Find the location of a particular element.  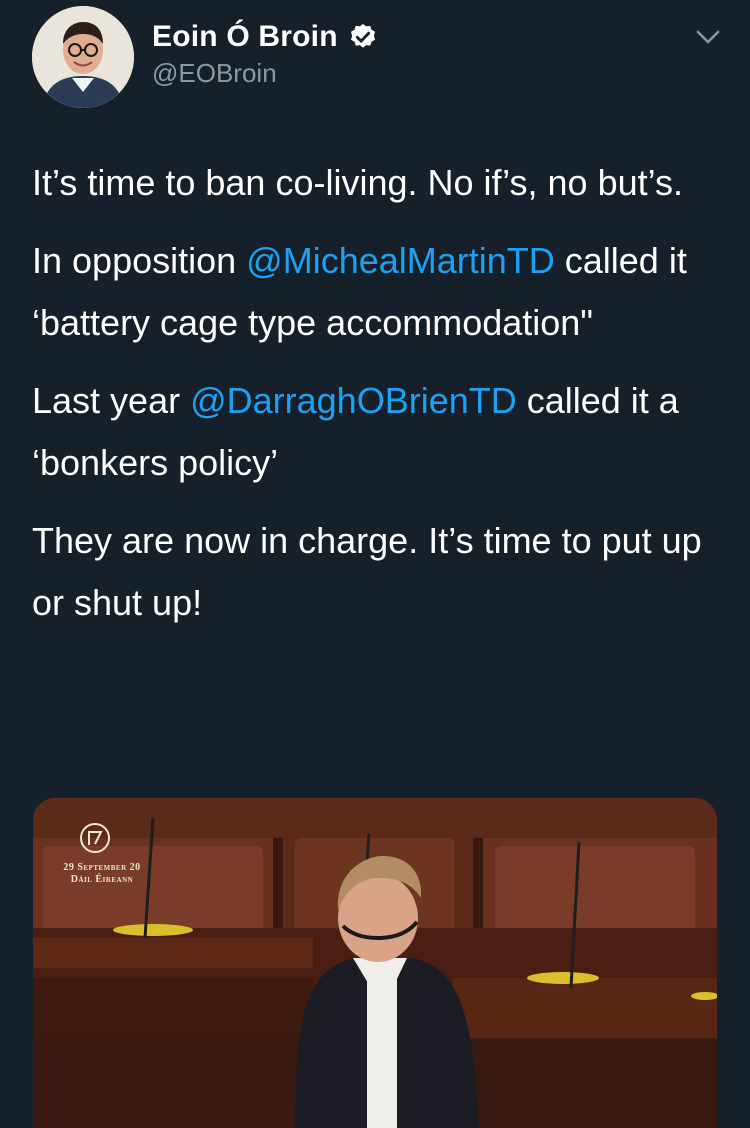

mention-link-michealmartintd: @MichealMartinTD is located at coordinates (400, 260).